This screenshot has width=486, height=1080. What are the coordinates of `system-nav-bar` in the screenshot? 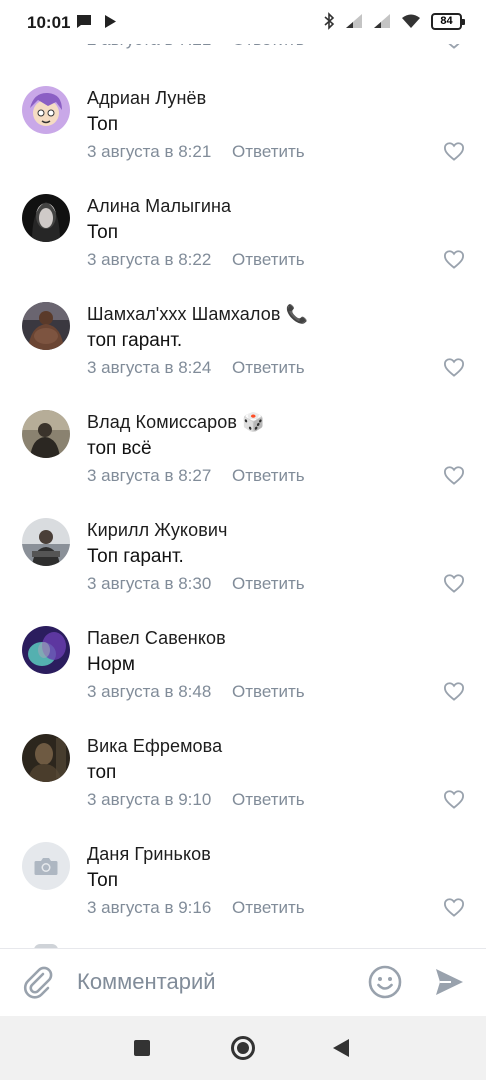 It's located at (243, 1048).